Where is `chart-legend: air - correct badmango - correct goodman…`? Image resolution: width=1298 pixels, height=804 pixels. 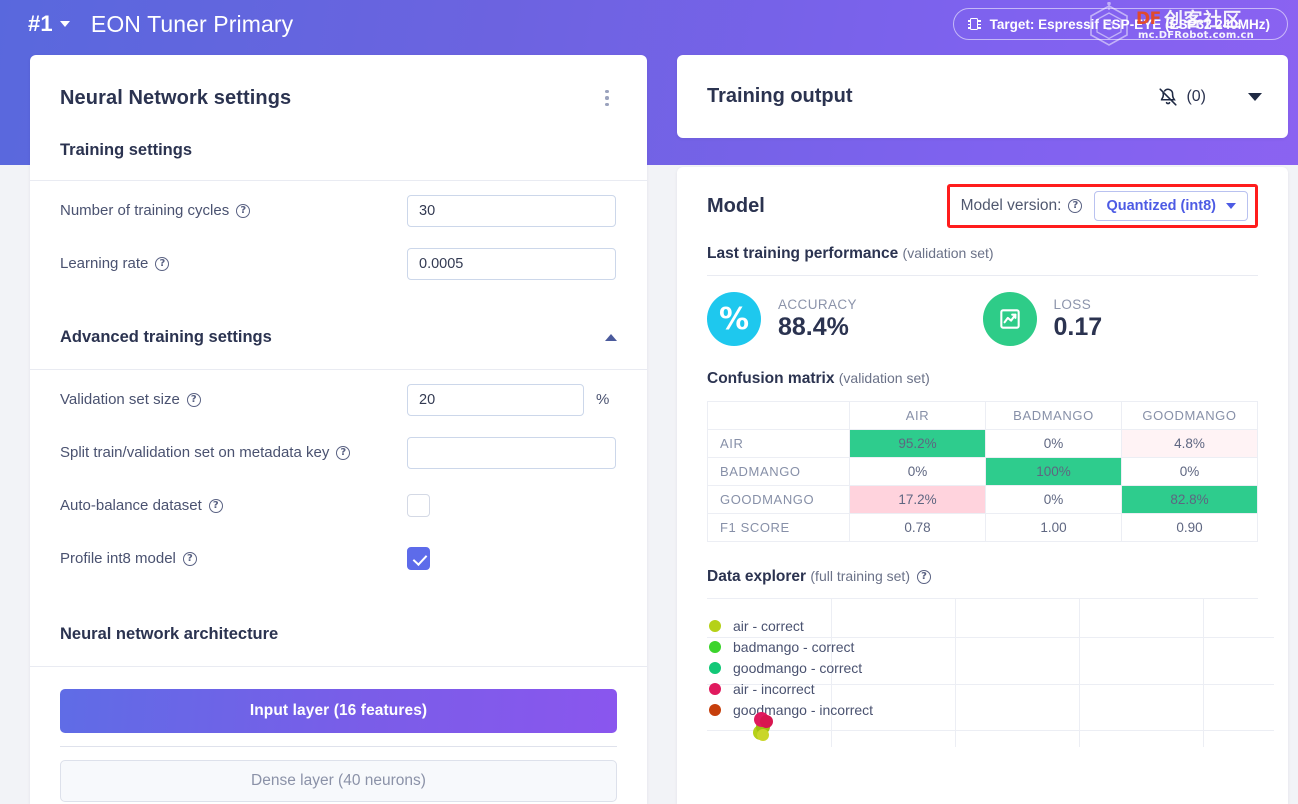 chart-legend: air - correct badmango - correct goodman… is located at coordinates (791, 667).